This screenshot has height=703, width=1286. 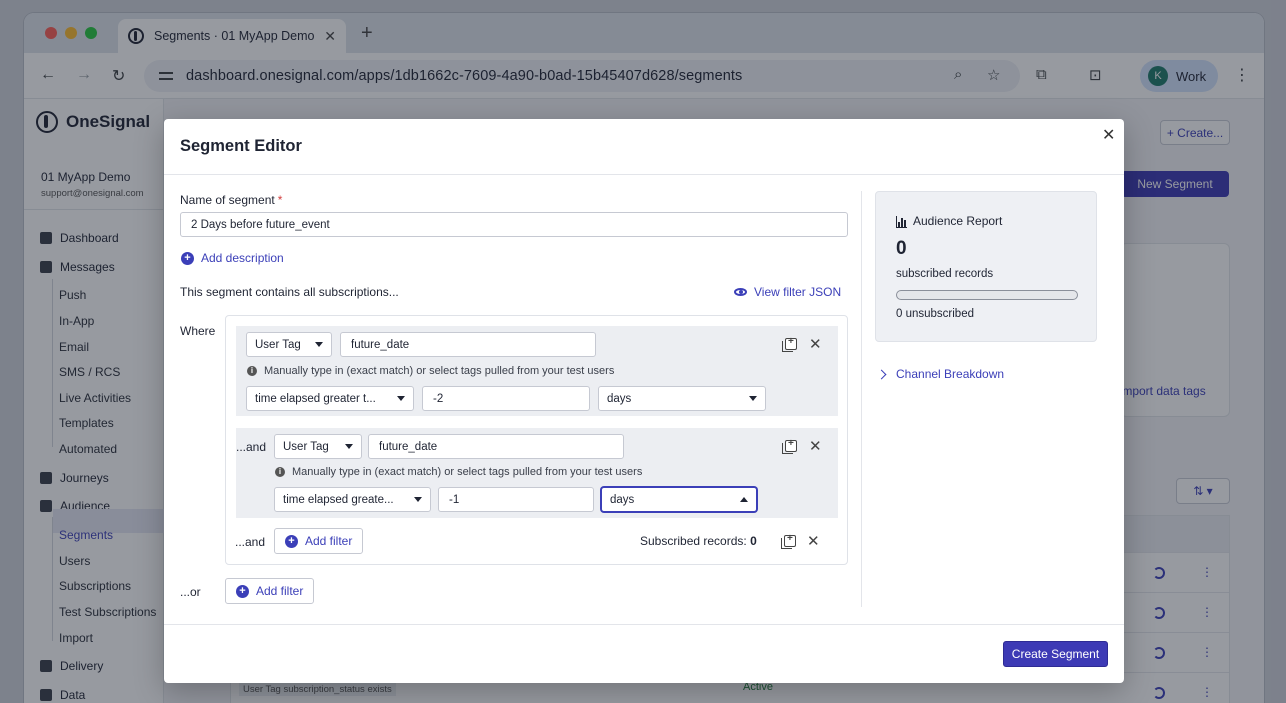 I want to click on value-input: -2, so click(x=506, y=398).